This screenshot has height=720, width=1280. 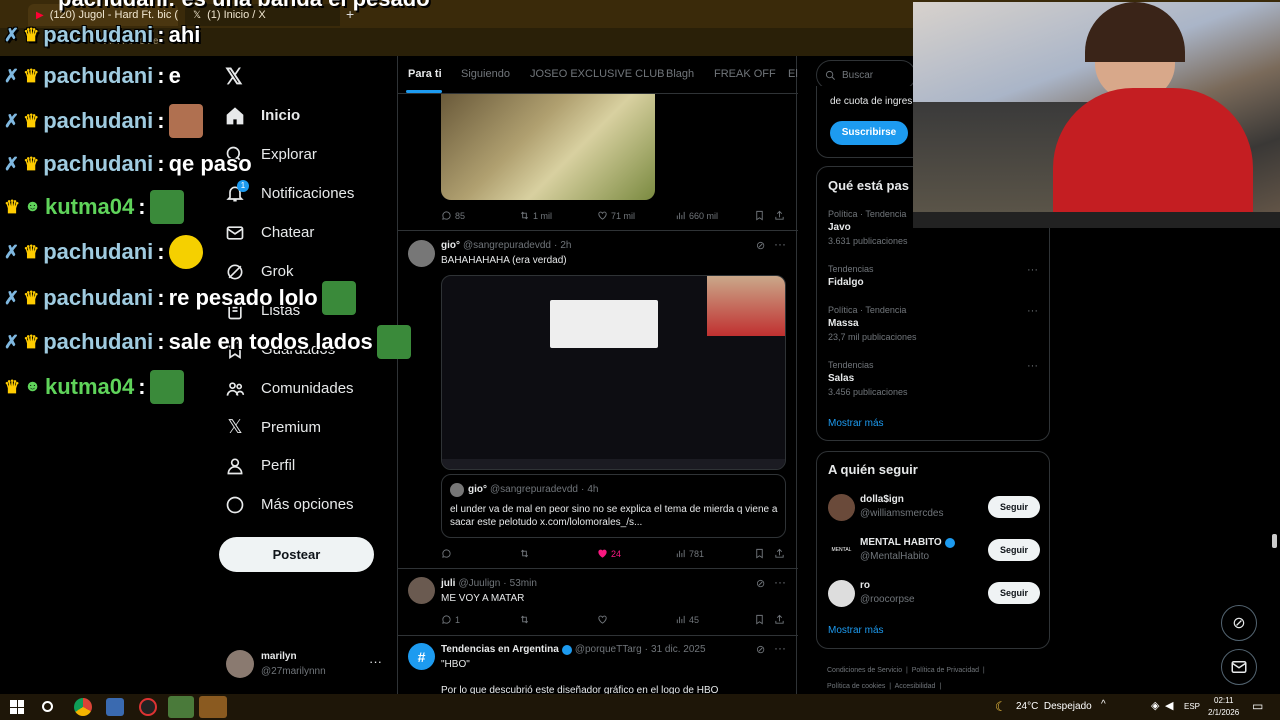 What do you see at coordinates (425, 74) in the screenshot?
I see `tab-para-ti: Para ti` at bounding box center [425, 74].